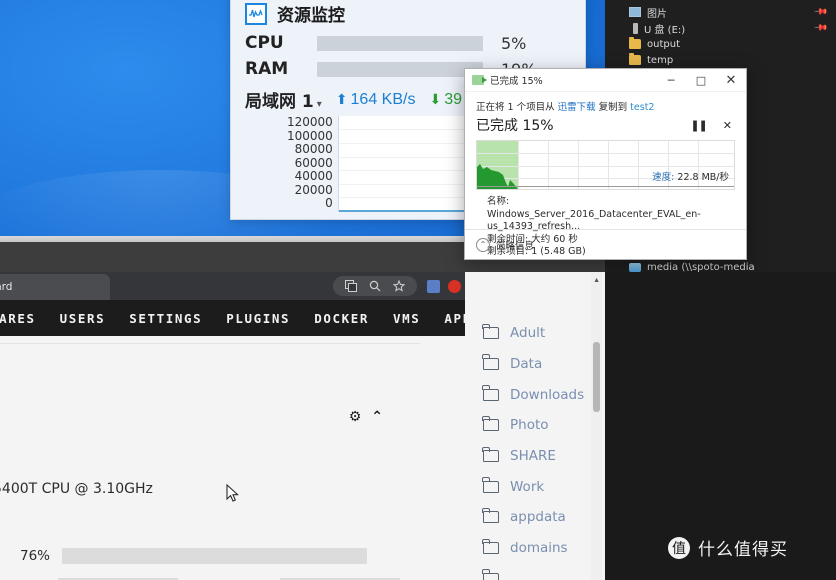  What do you see at coordinates (341, 318) in the screenshot?
I see `nav-item-docker: DOCKER` at bounding box center [341, 318].